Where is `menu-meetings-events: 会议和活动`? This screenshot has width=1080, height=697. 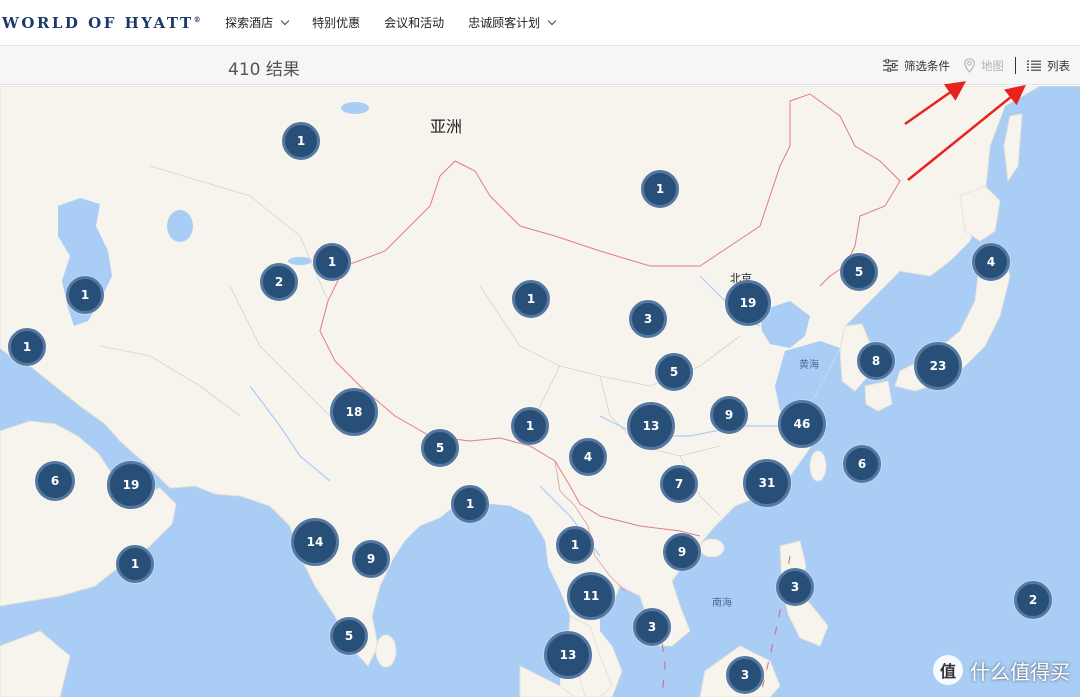
menu-meetings-events: 会议和活动 is located at coordinates (414, 22).